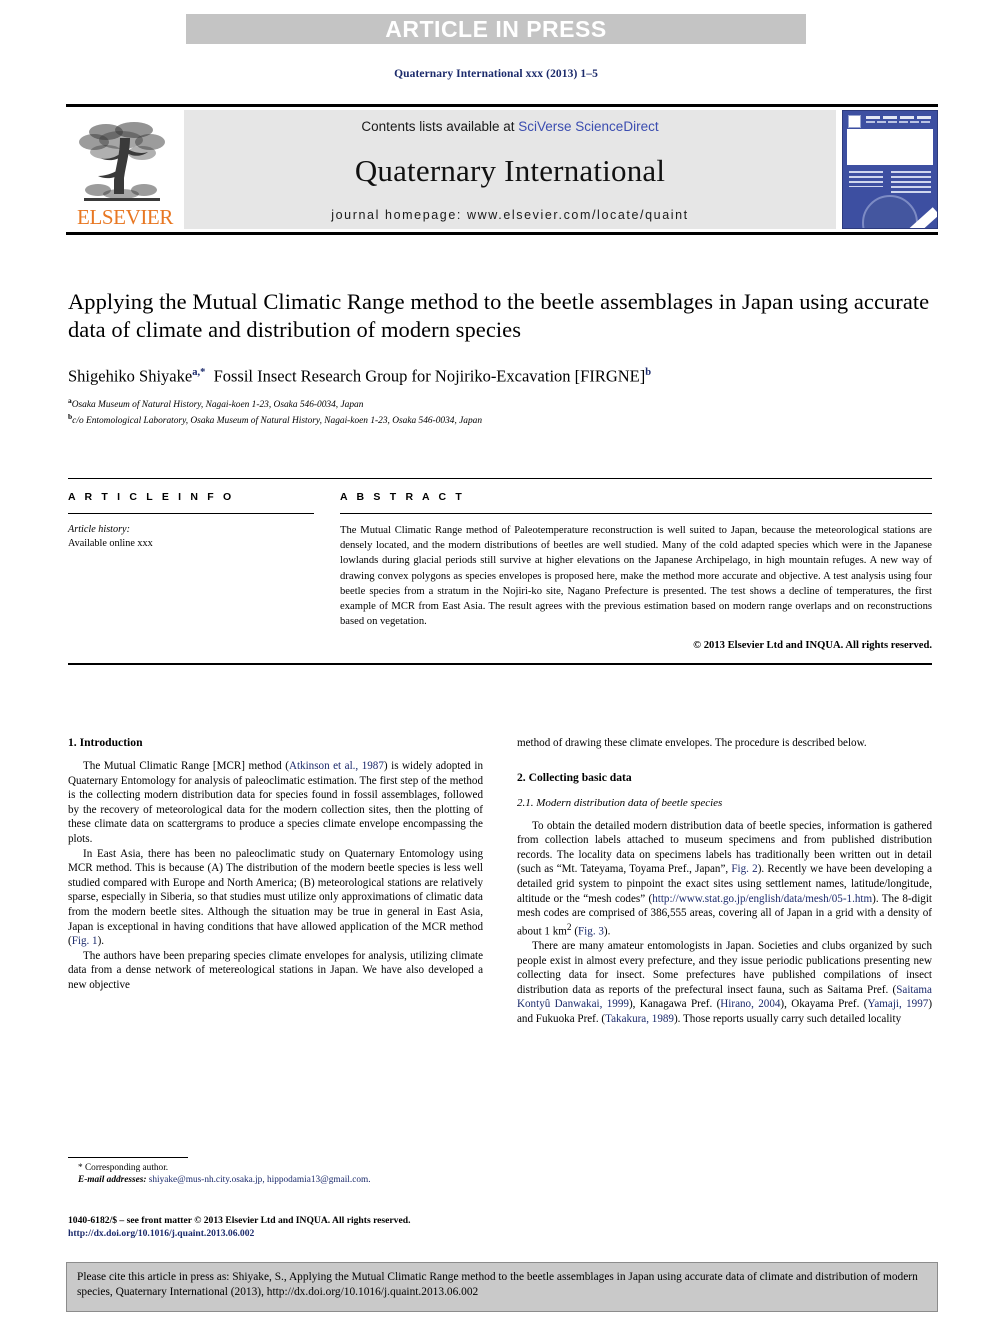 This screenshot has width=992, height=1323. I want to click on author-name-1: Shigehiko Shiyake, so click(130, 376).